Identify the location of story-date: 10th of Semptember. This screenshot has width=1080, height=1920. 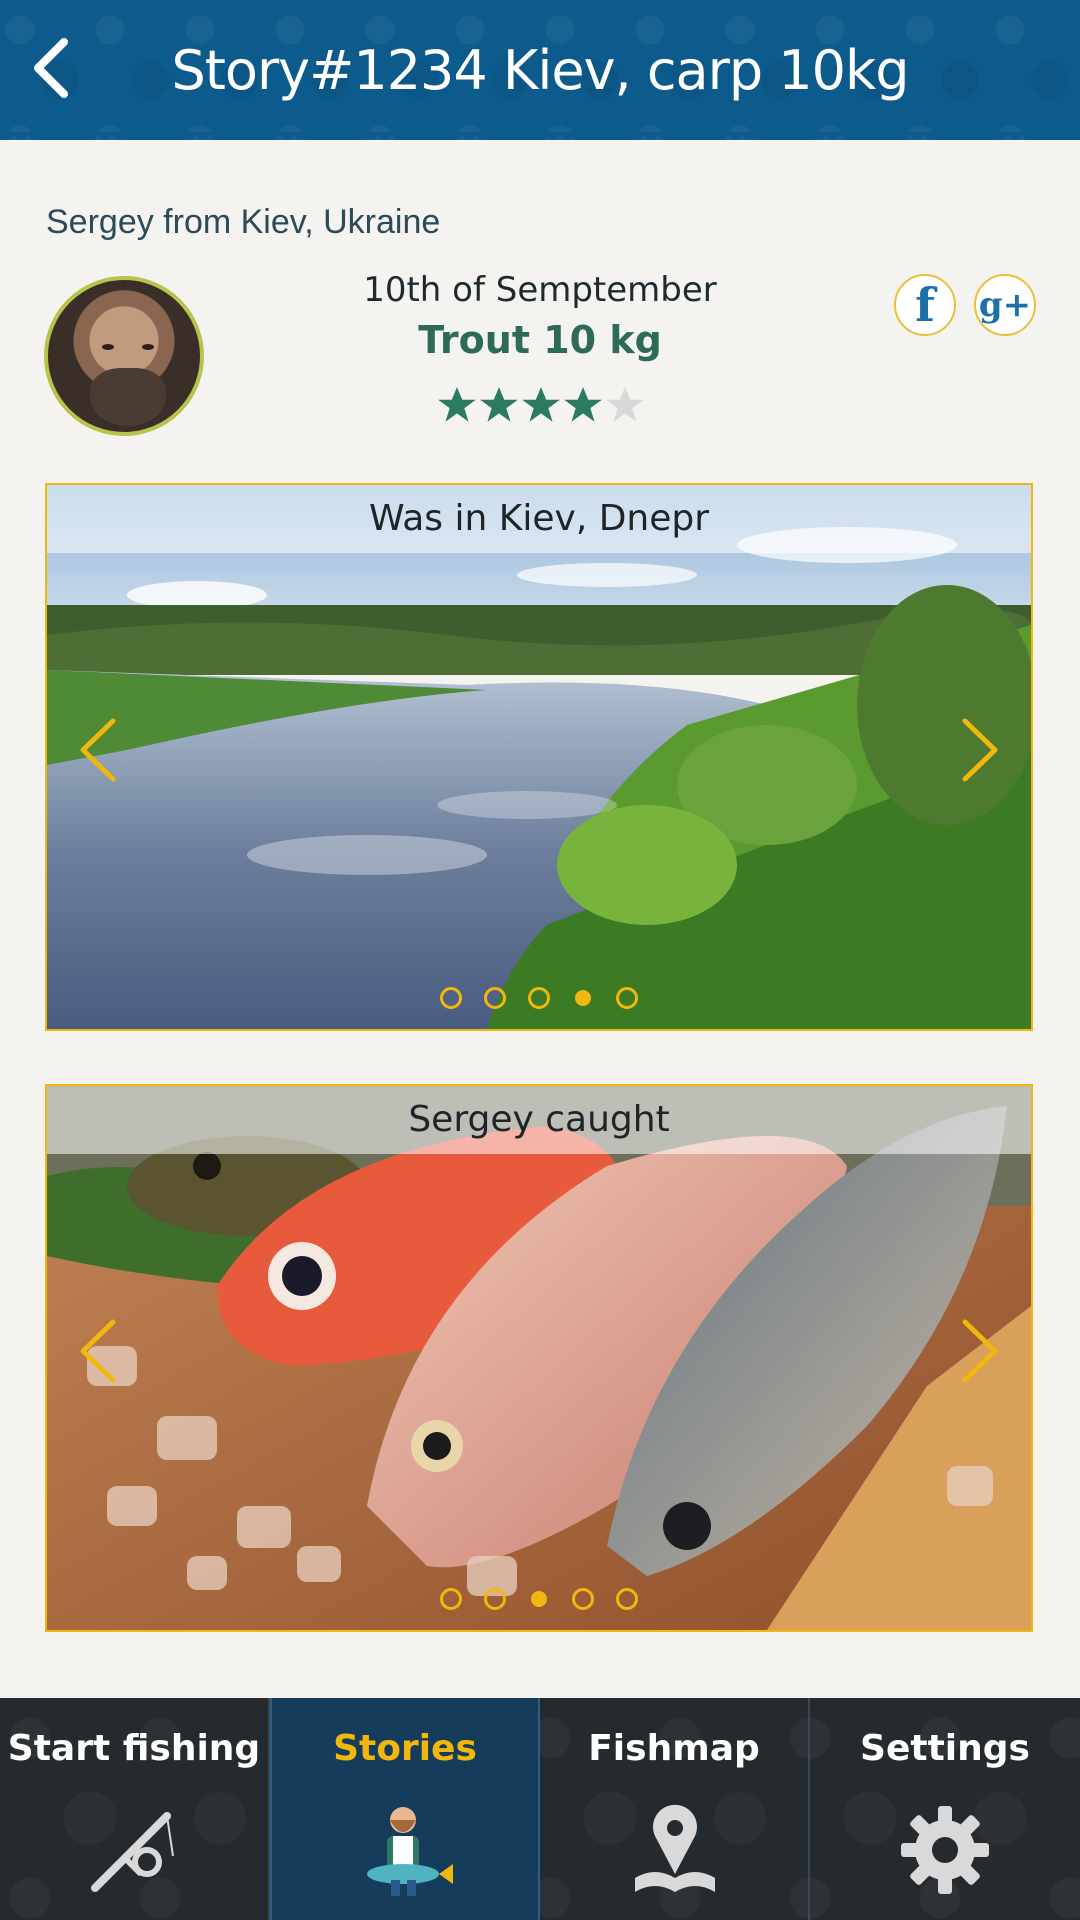
(540, 290).